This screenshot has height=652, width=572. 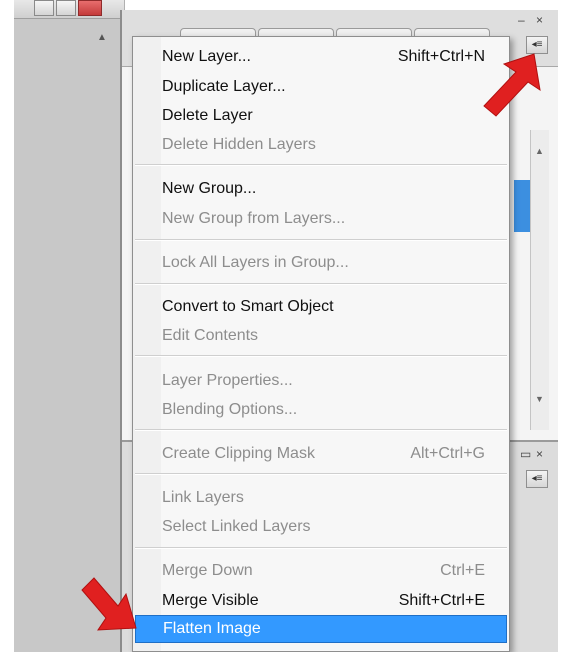 What do you see at coordinates (210, 600) in the screenshot?
I see `menu-item-label: Merge Visible` at bounding box center [210, 600].